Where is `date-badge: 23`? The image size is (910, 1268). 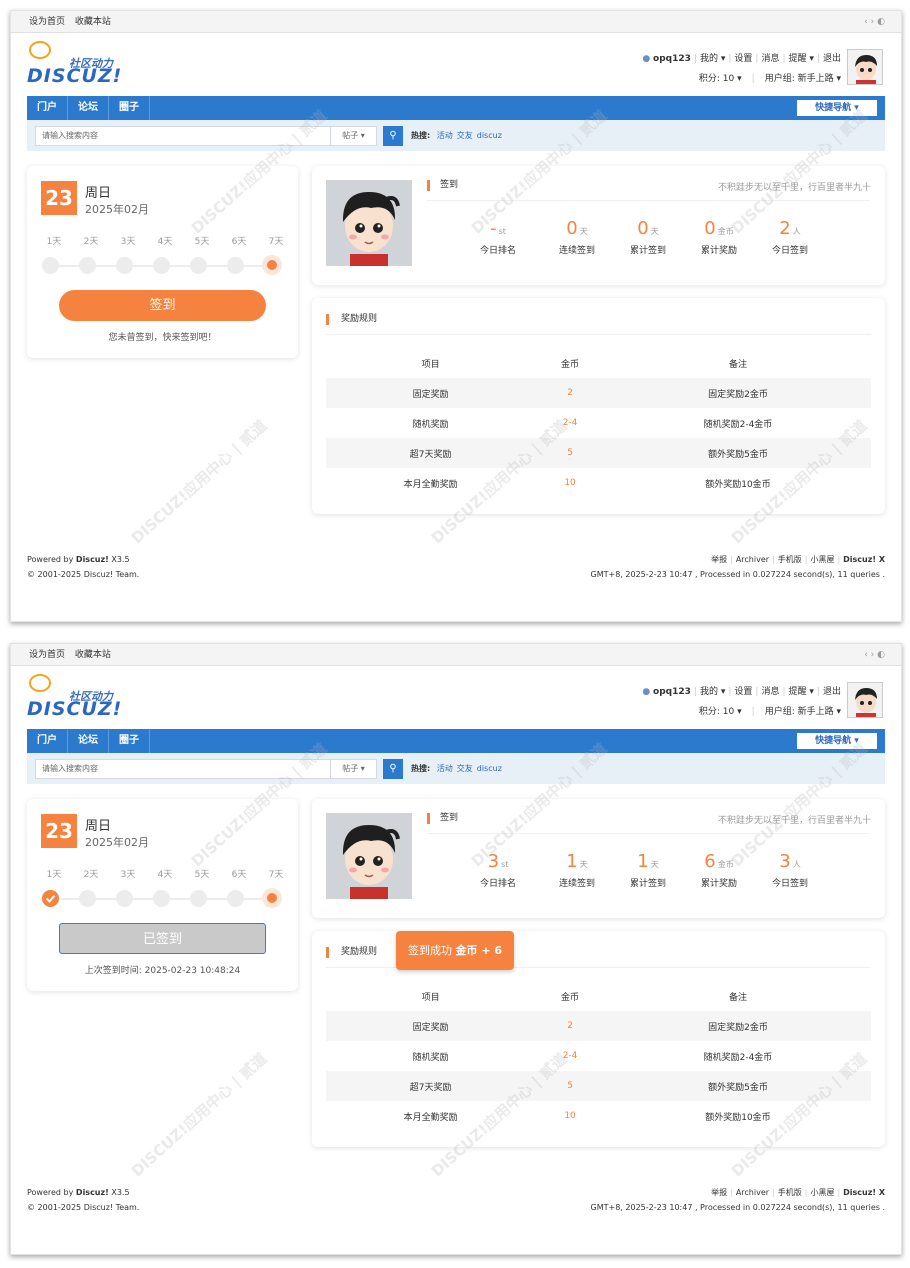 date-badge: 23 is located at coordinates (59, 198).